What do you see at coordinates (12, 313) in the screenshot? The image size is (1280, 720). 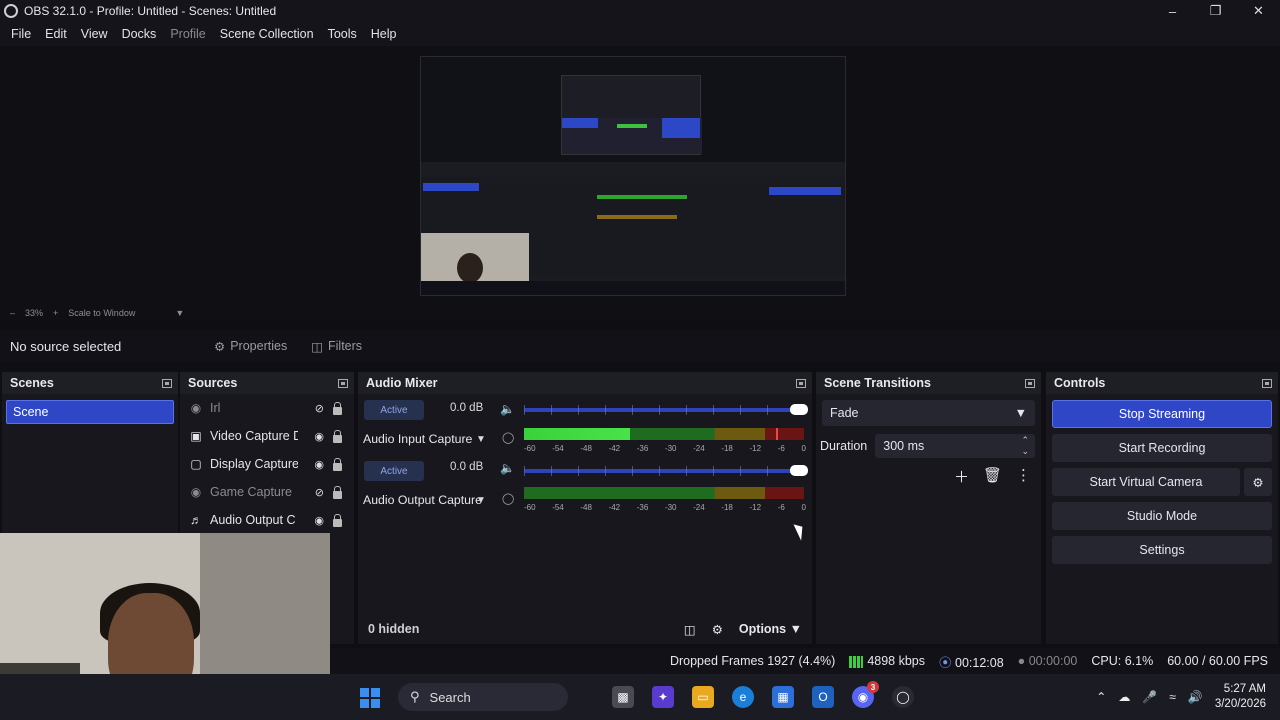 I see `zoom-out-icon: –` at bounding box center [12, 313].